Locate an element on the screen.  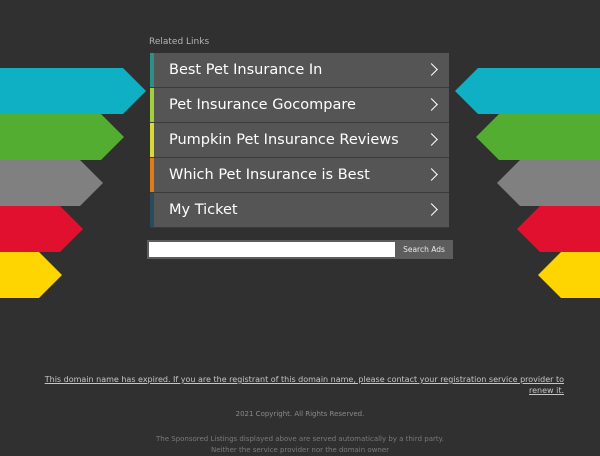
related-link-3: Which Pet Insurance is Best is located at coordinates (299, 175).